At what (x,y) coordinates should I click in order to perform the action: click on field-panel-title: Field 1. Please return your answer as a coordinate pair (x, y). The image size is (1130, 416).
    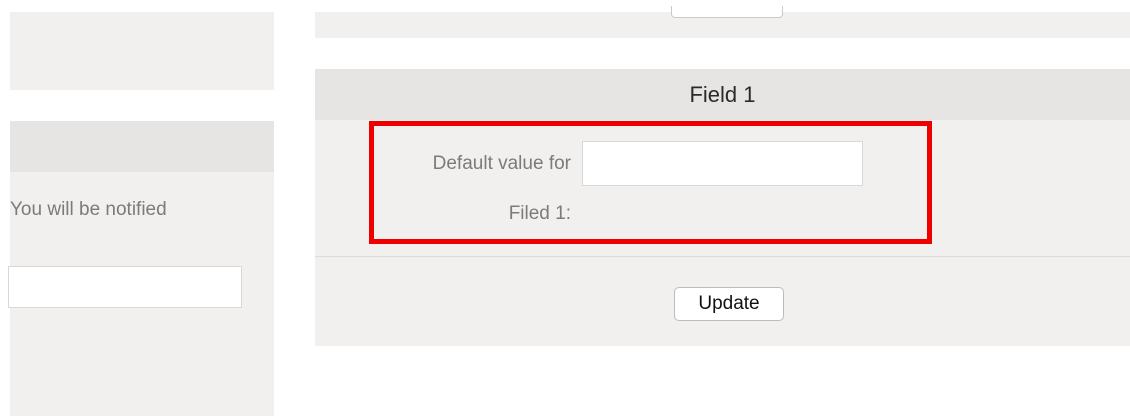
    Looking at the image, I should click on (722, 94).